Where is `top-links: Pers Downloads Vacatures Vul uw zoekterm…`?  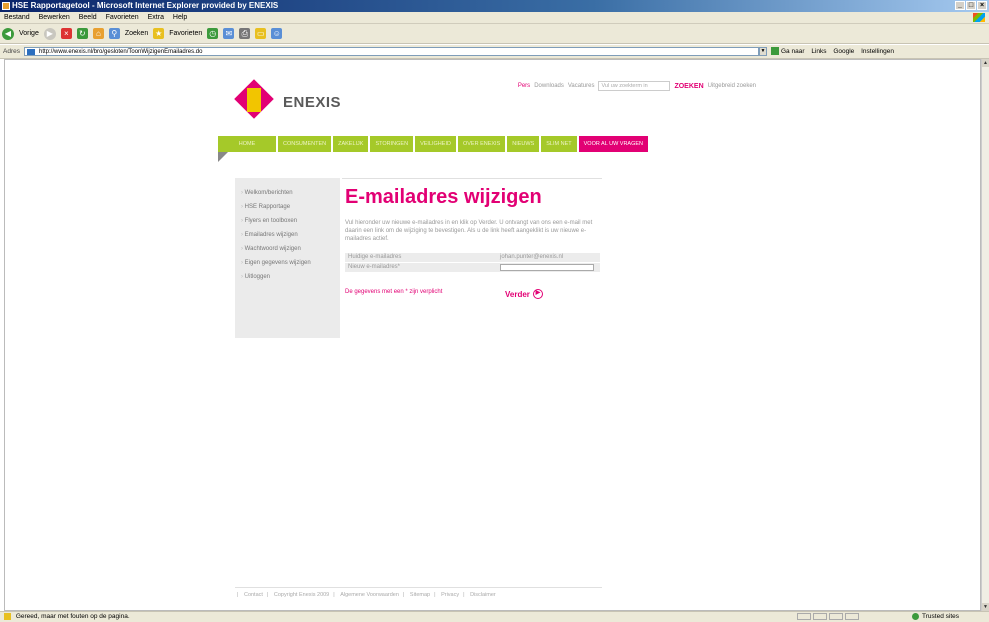 top-links: Pers Downloads Vacatures Vul uw zoekterm… is located at coordinates (637, 86).